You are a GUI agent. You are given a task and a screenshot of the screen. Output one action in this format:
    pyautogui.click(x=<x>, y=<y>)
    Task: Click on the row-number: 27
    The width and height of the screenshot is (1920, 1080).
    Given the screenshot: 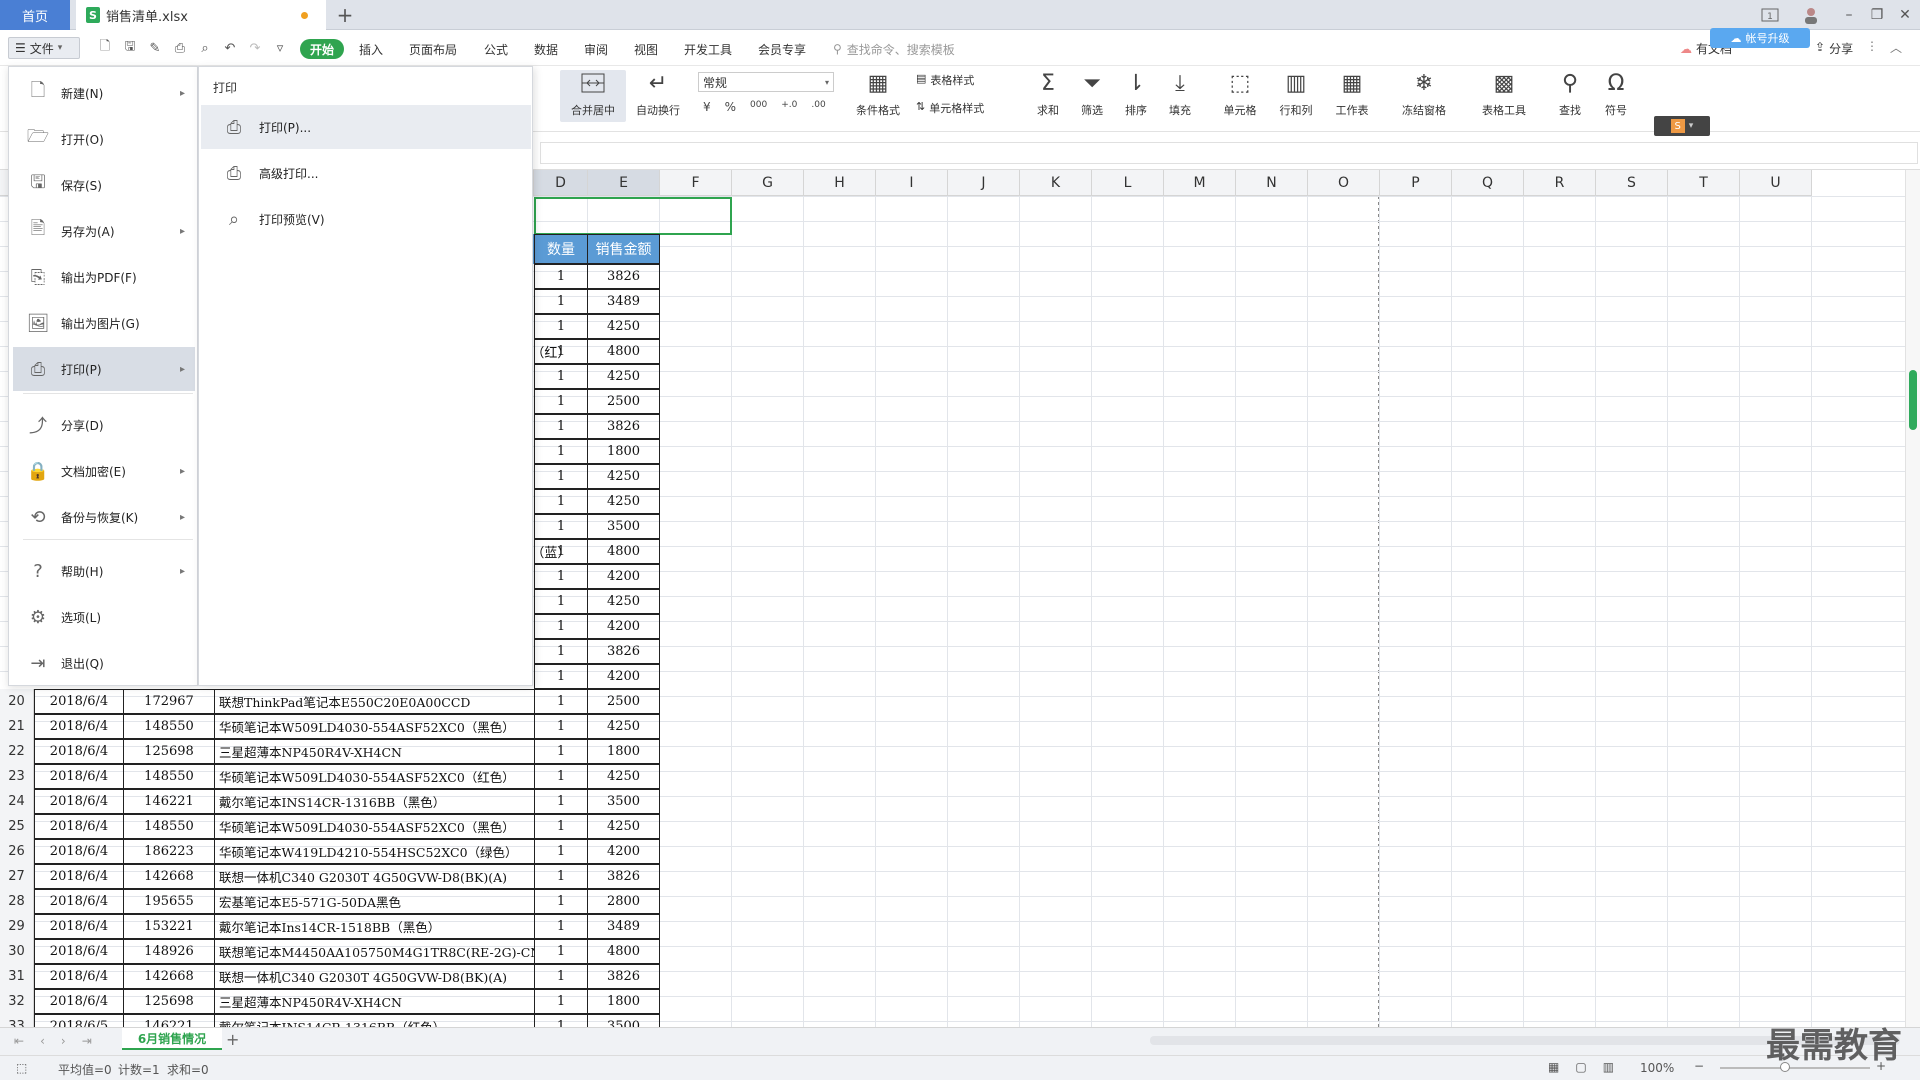 What is the action you would take?
    pyautogui.click(x=17, y=876)
    